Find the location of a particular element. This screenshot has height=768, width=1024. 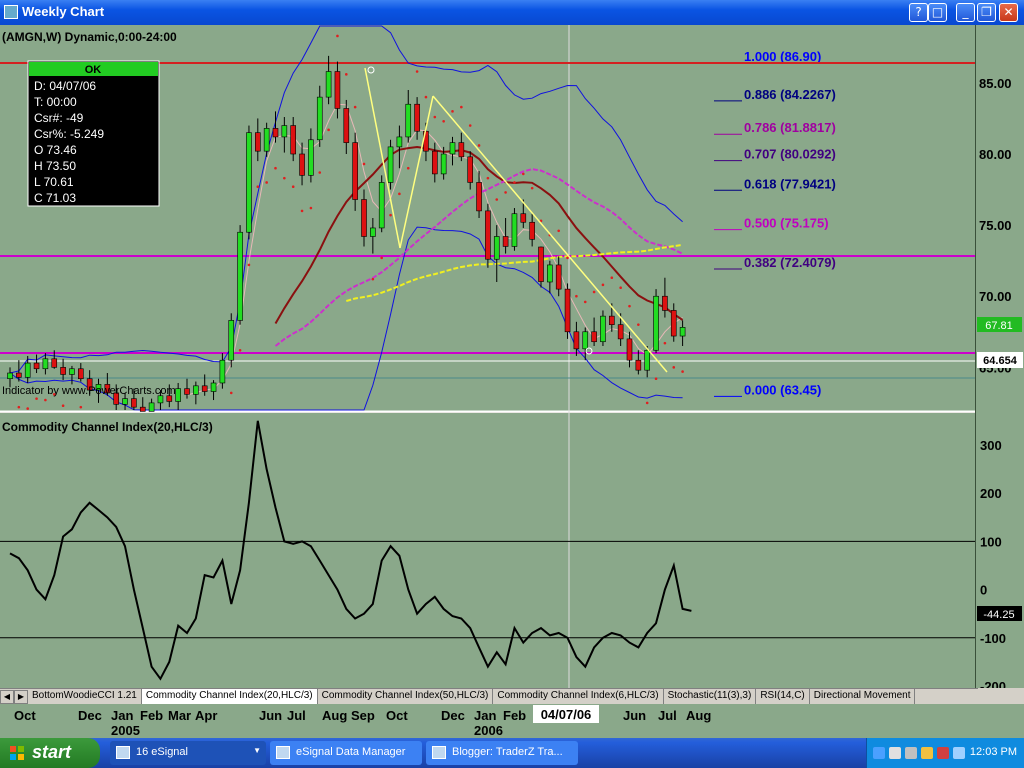

taskbar-item-esignal: 16 eSignal ▼ is located at coordinates (188, 753).